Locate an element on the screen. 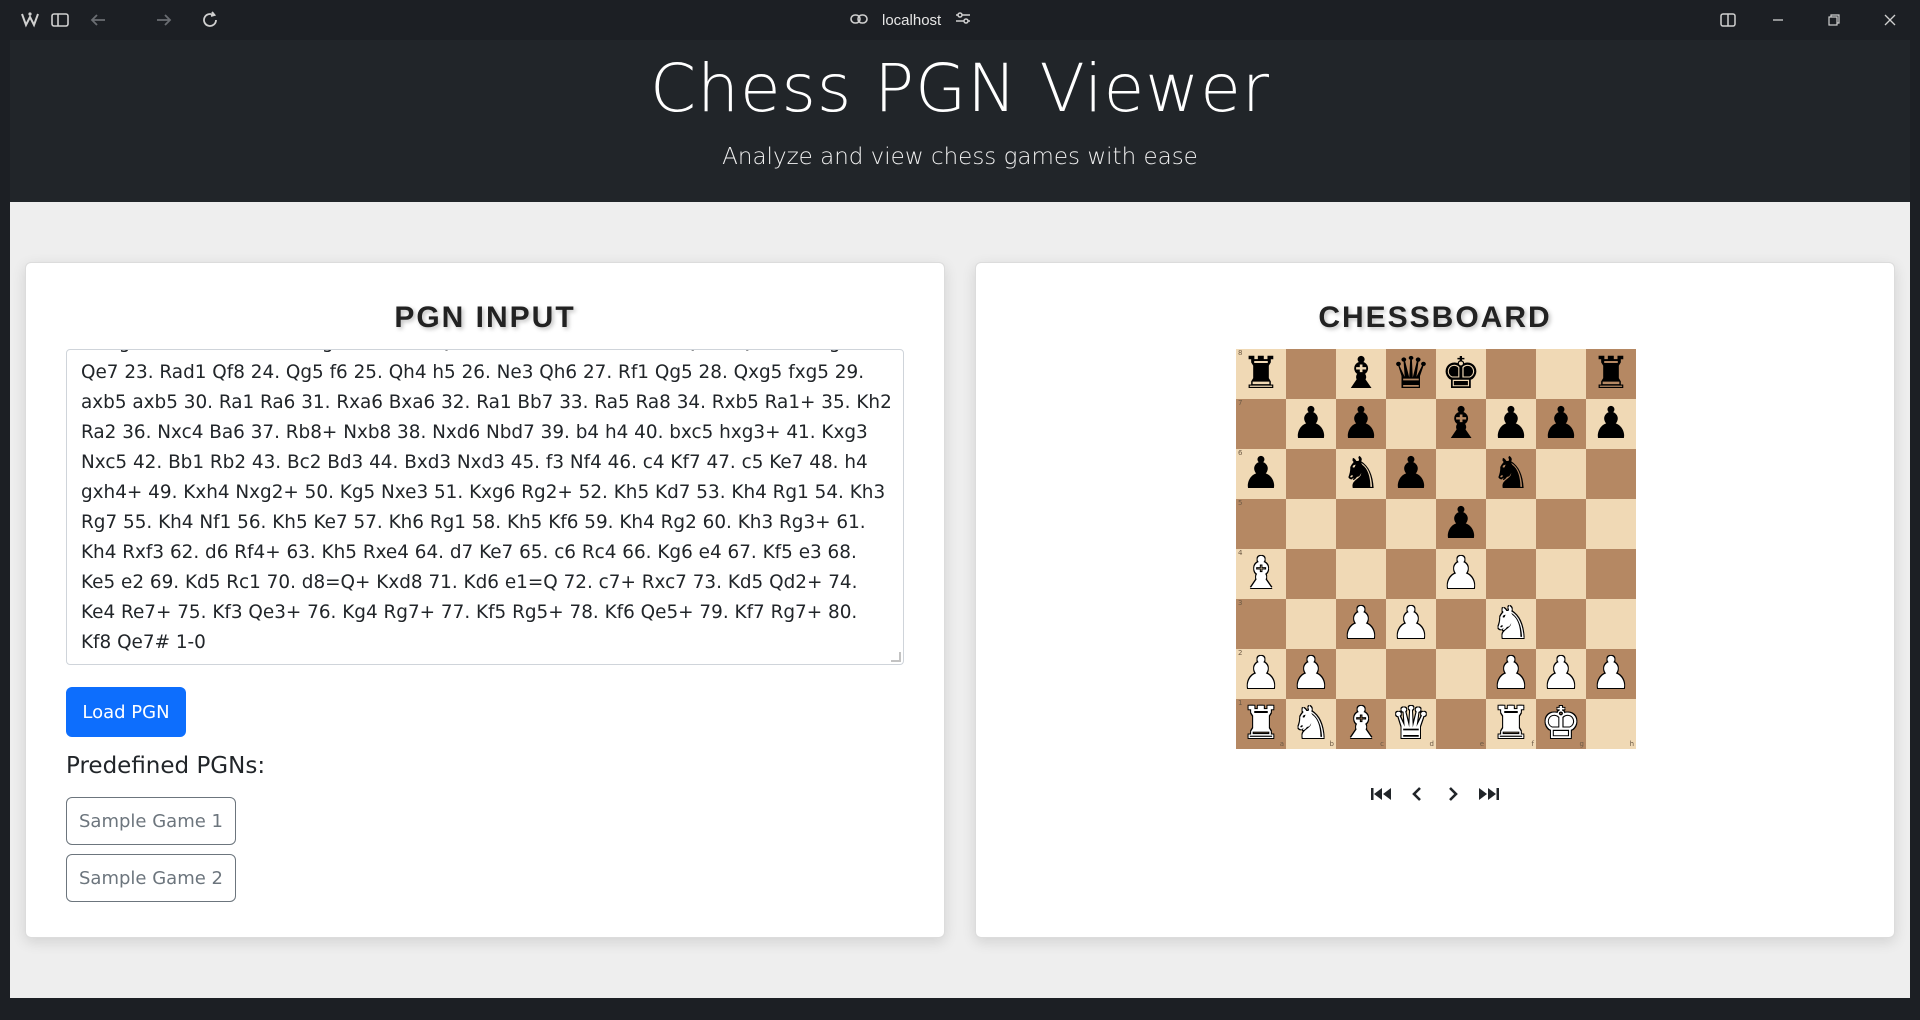 This screenshot has width=1920, height=1020. square-d3: ♟ is located at coordinates (1411, 624).